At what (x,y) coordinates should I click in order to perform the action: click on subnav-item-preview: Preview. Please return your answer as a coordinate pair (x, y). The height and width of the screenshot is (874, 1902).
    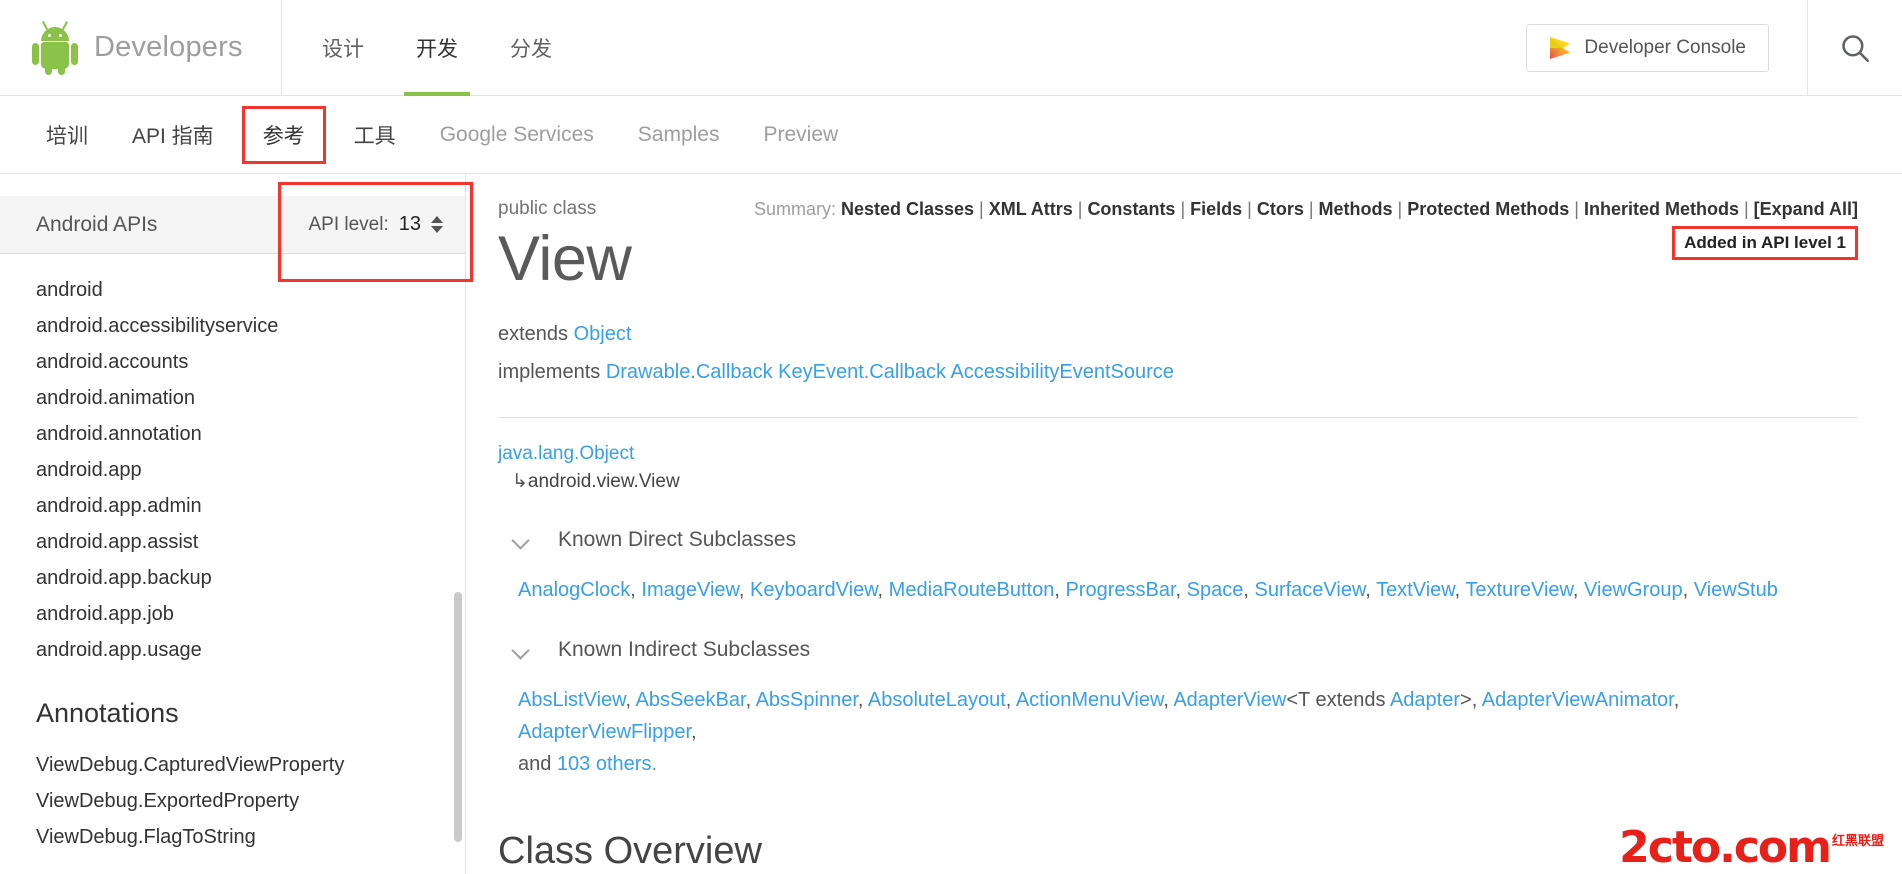
    Looking at the image, I should click on (800, 135).